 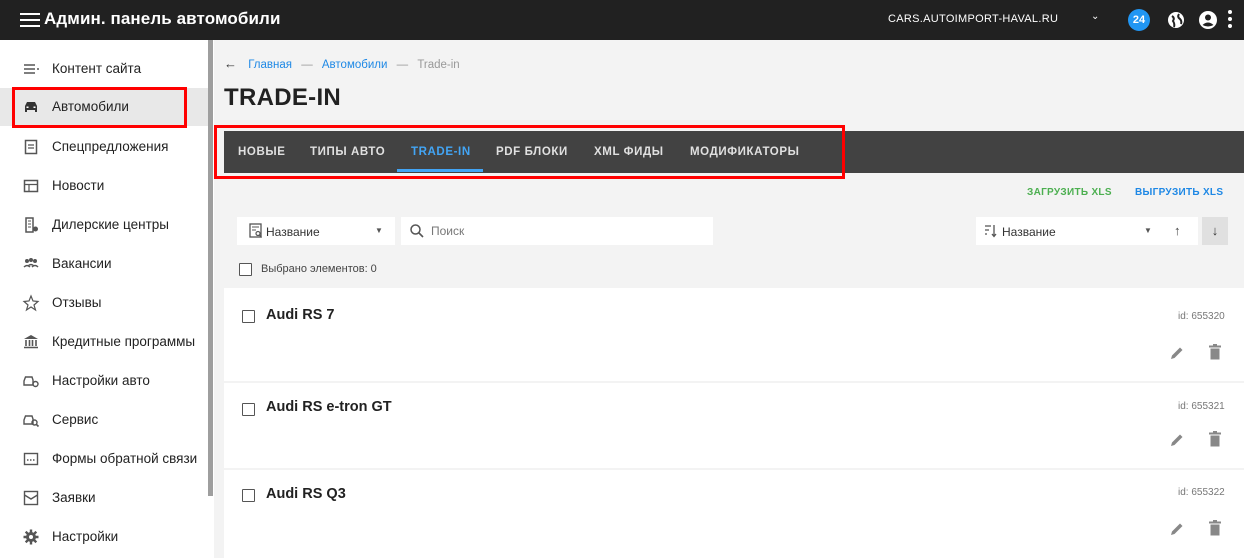 I want to click on back-arrow-icon: ←, so click(x=230, y=63).